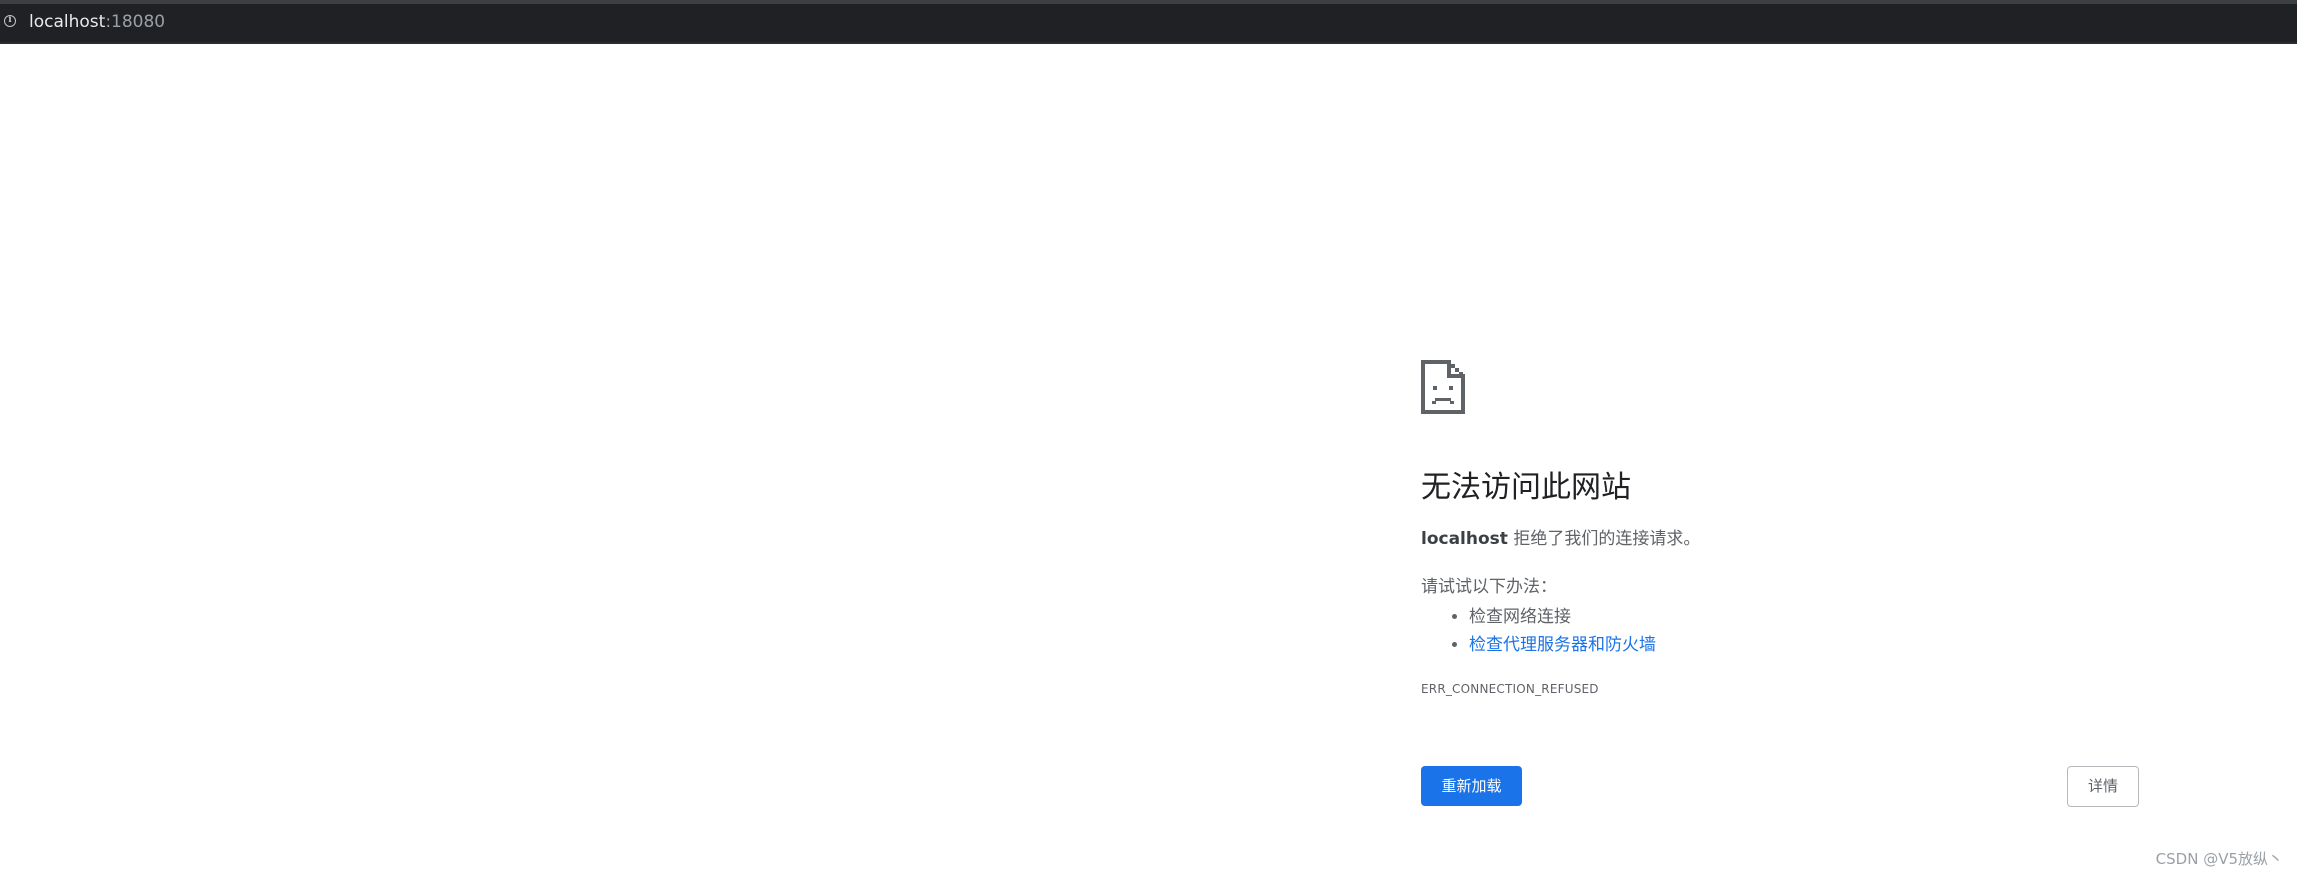  What do you see at coordinates (2103, 786) in the screenshot?
I see `details-button: 详情` at bounding box center [2103, 786].